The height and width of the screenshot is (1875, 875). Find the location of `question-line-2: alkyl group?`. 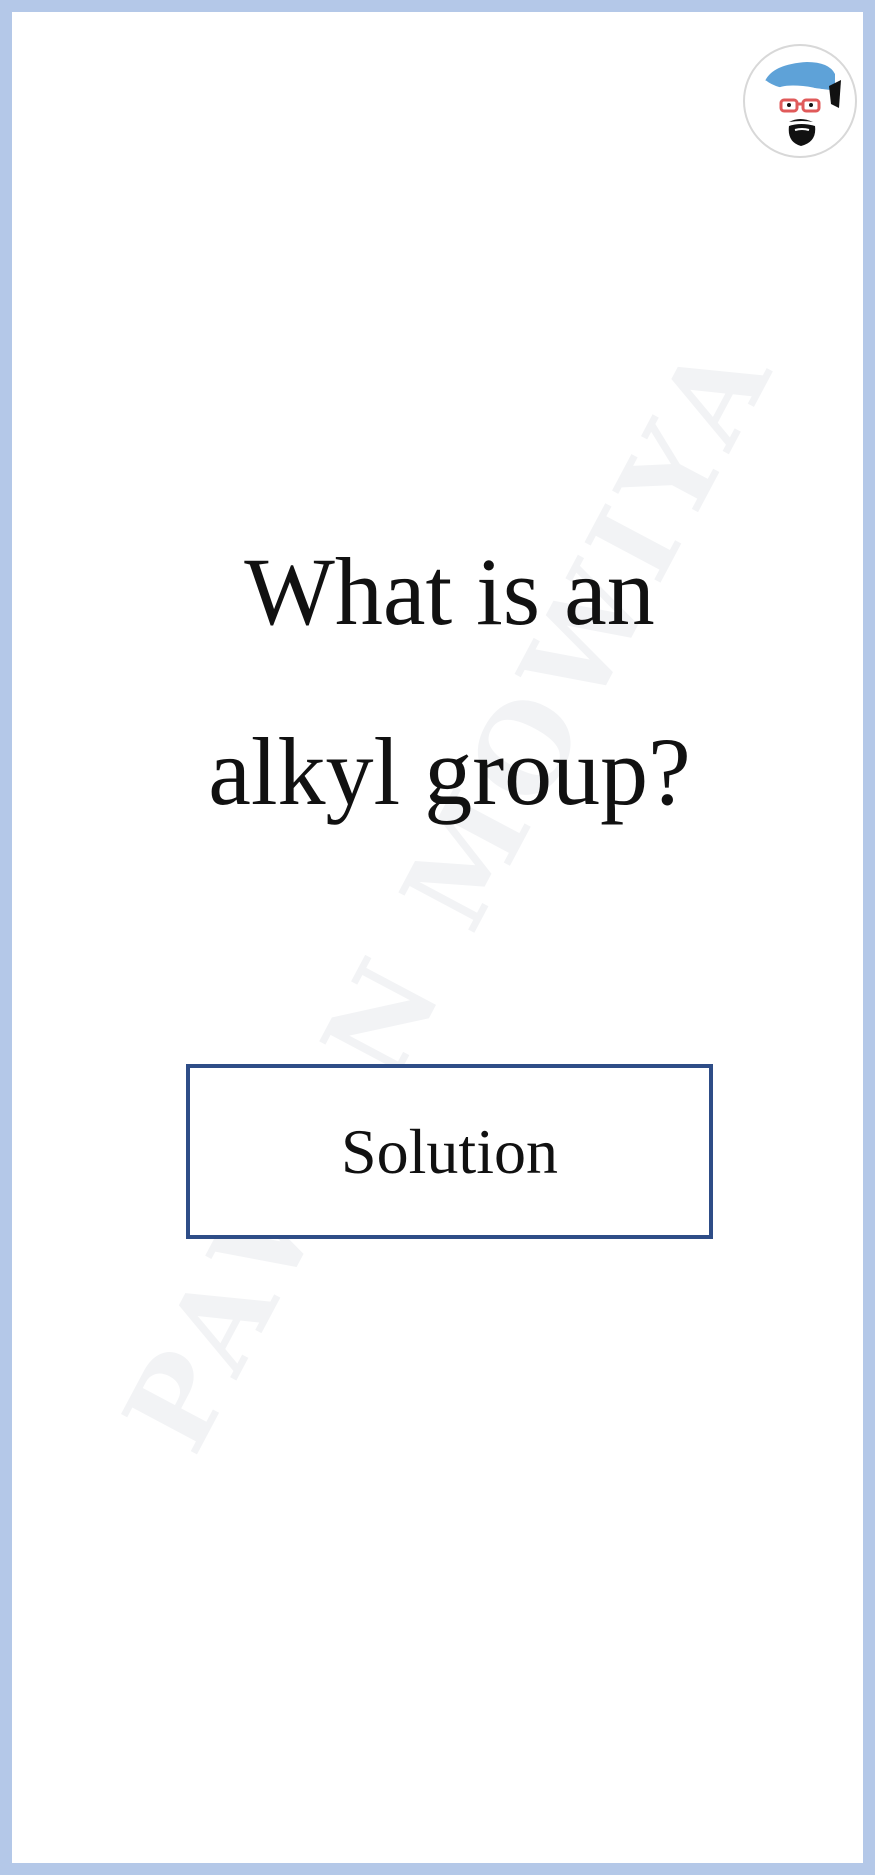

question-line-2: alkyl group? is located at coordinates (449, 771).